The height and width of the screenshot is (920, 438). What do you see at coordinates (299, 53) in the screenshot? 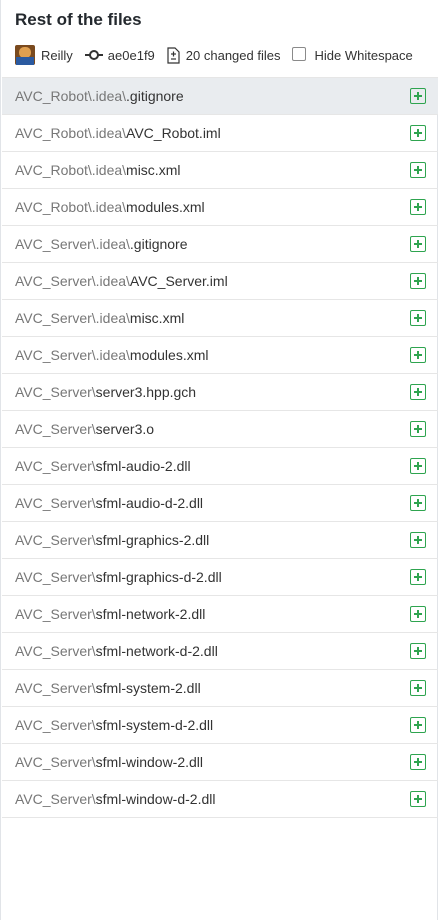
I see `hide-whitespace-checkbox` at bounding box center [299, 53].